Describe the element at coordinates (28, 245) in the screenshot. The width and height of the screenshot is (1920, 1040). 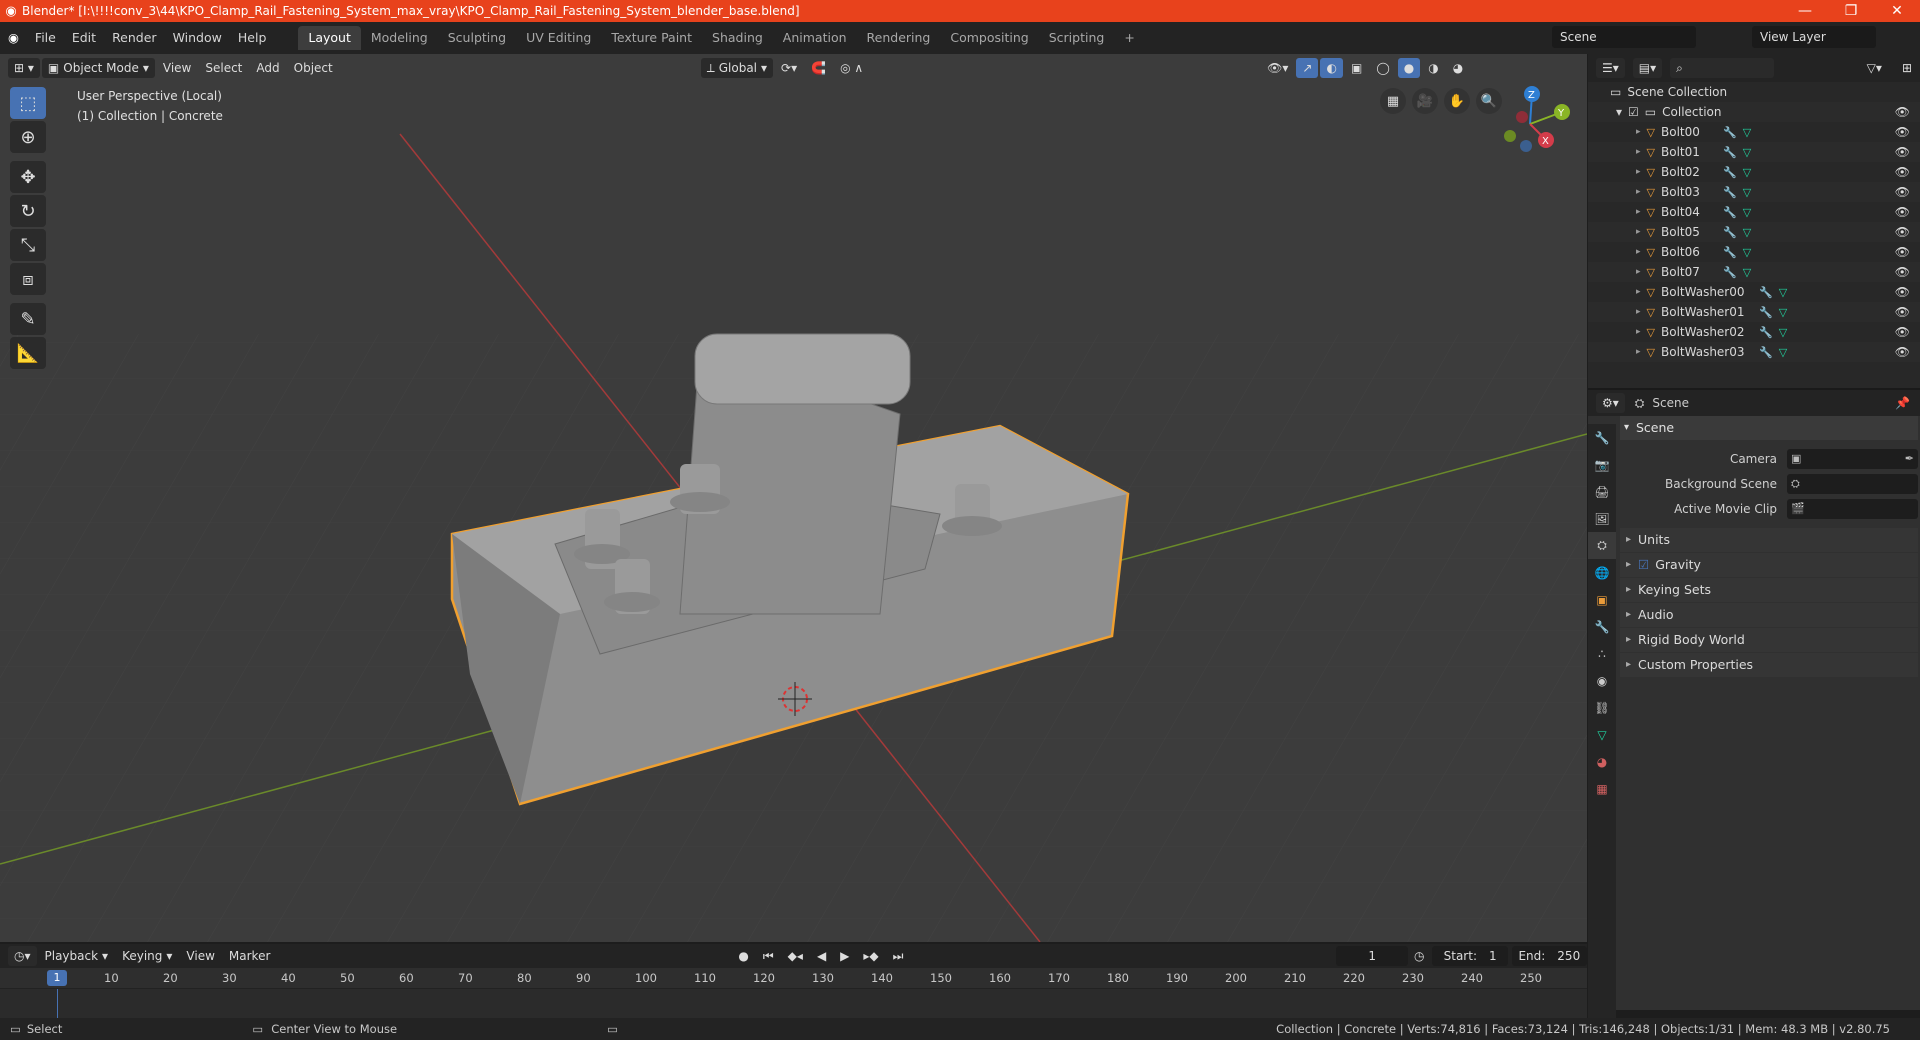
I see `scale-tool-icon: ⤡` at that location.